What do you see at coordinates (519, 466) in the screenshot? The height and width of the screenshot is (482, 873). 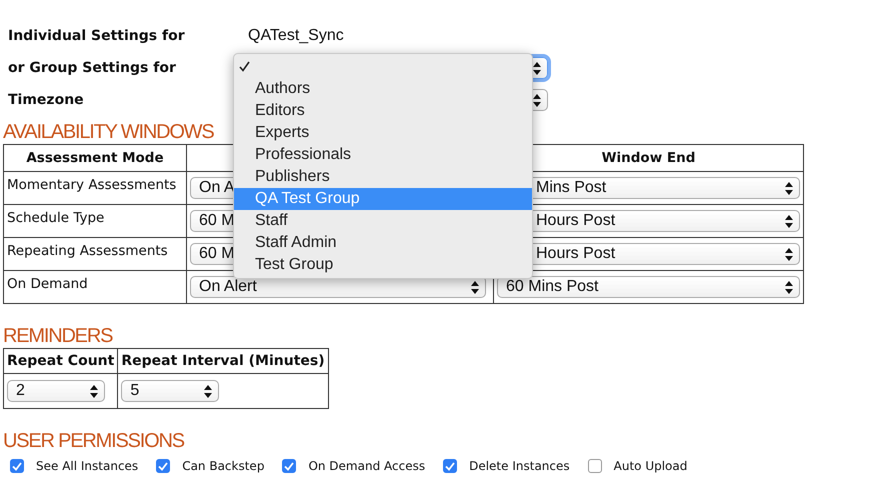 I see `checkbox-label: Delete Instances` at bounding box center [519, 466].